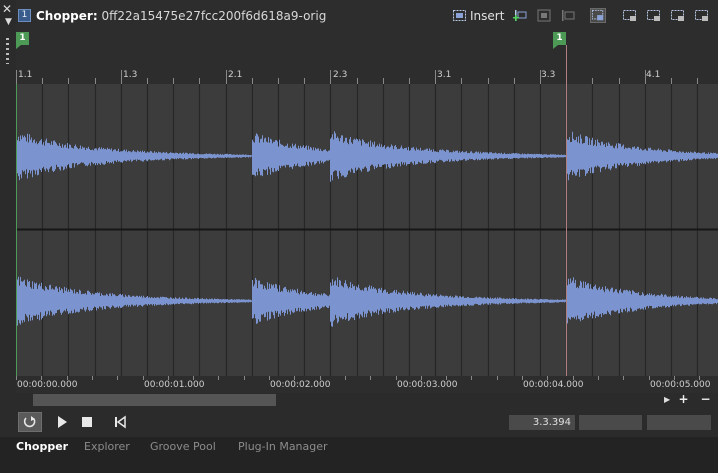  I want to click on move-split-icon, so click(630, 15).